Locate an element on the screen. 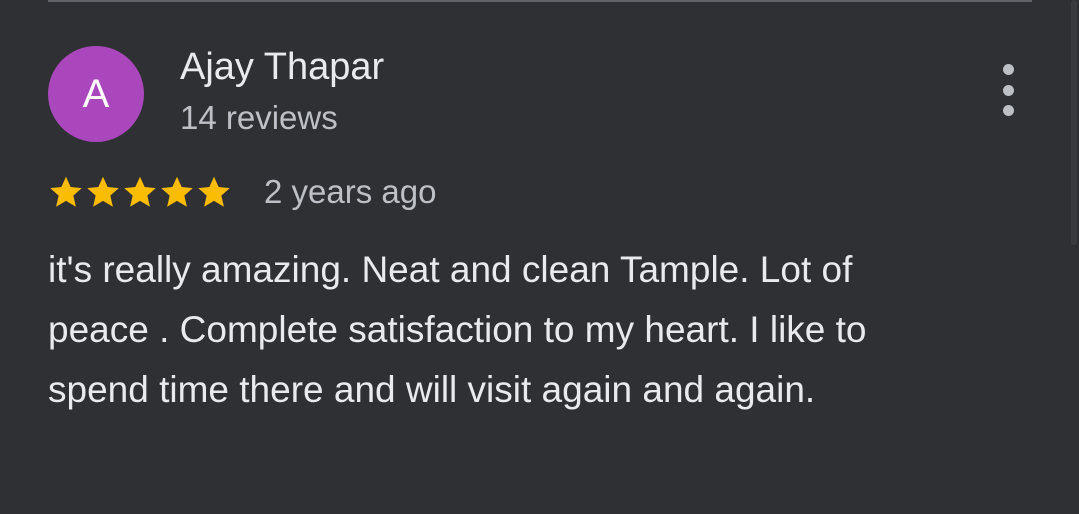 This screenshot has height=514, width=1079. scrollbar-thumb is located at coordinates (1074, 122).